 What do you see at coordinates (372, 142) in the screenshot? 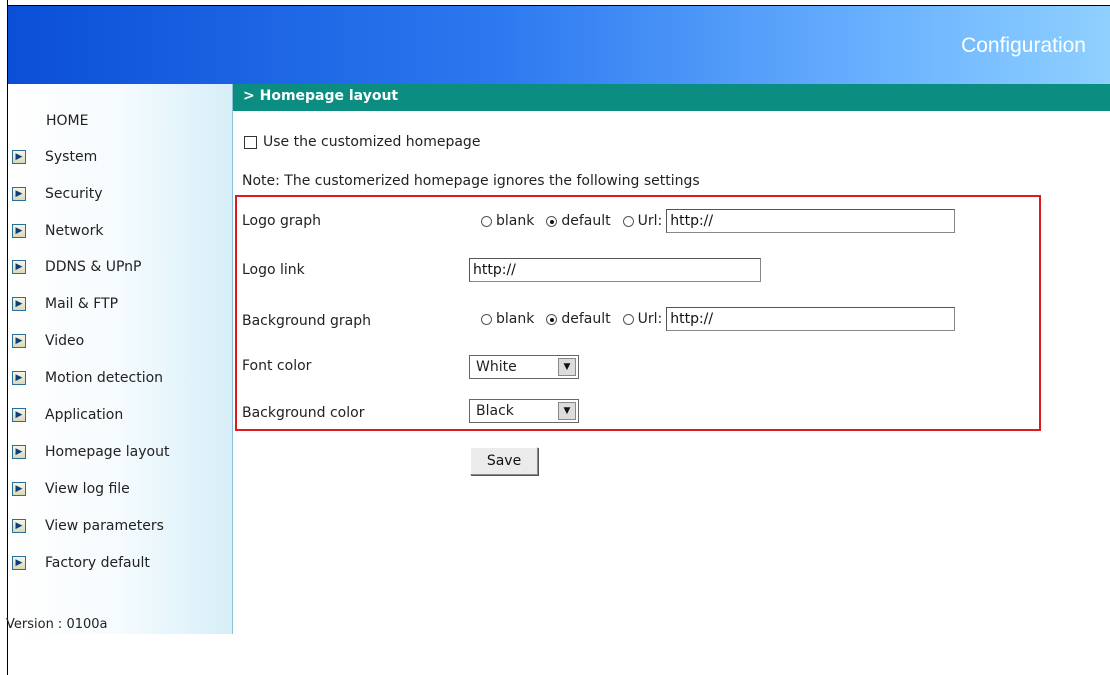
I see `custom-homepage-label: Use the customized homepage` at bounding box center [372, 142].